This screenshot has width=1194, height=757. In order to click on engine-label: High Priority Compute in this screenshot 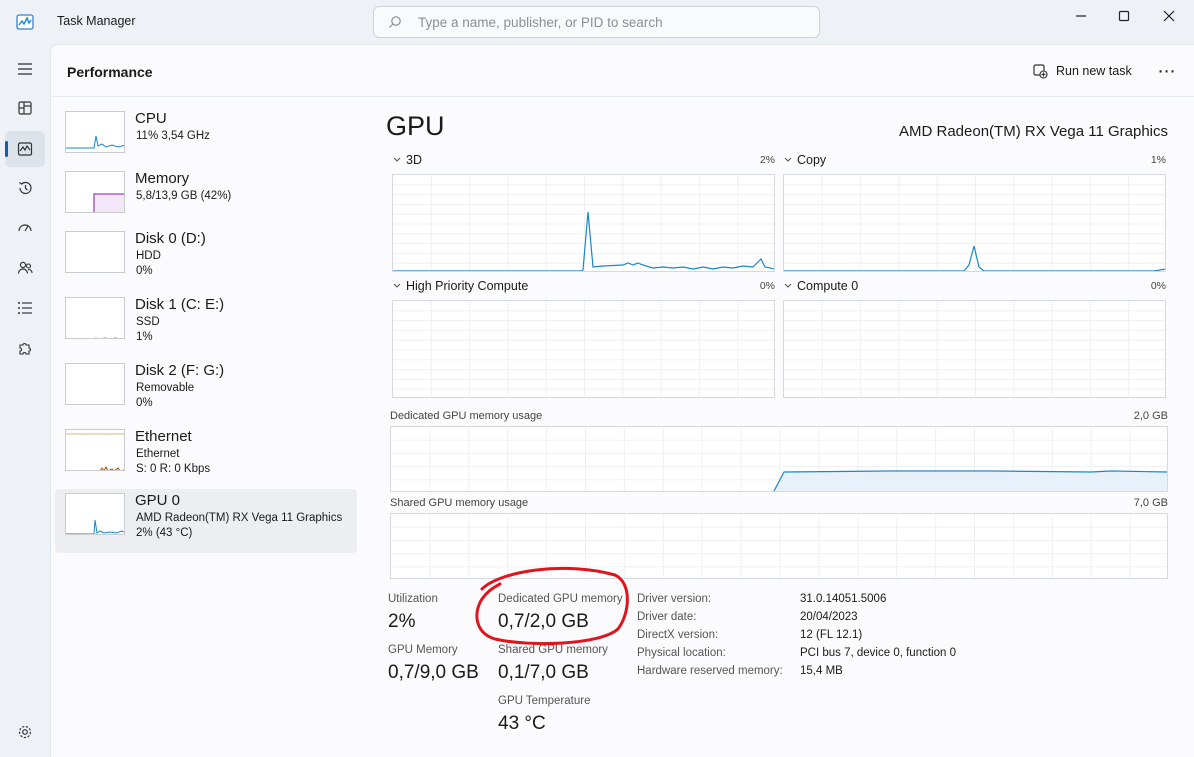, I will do `click(467, 286)`.